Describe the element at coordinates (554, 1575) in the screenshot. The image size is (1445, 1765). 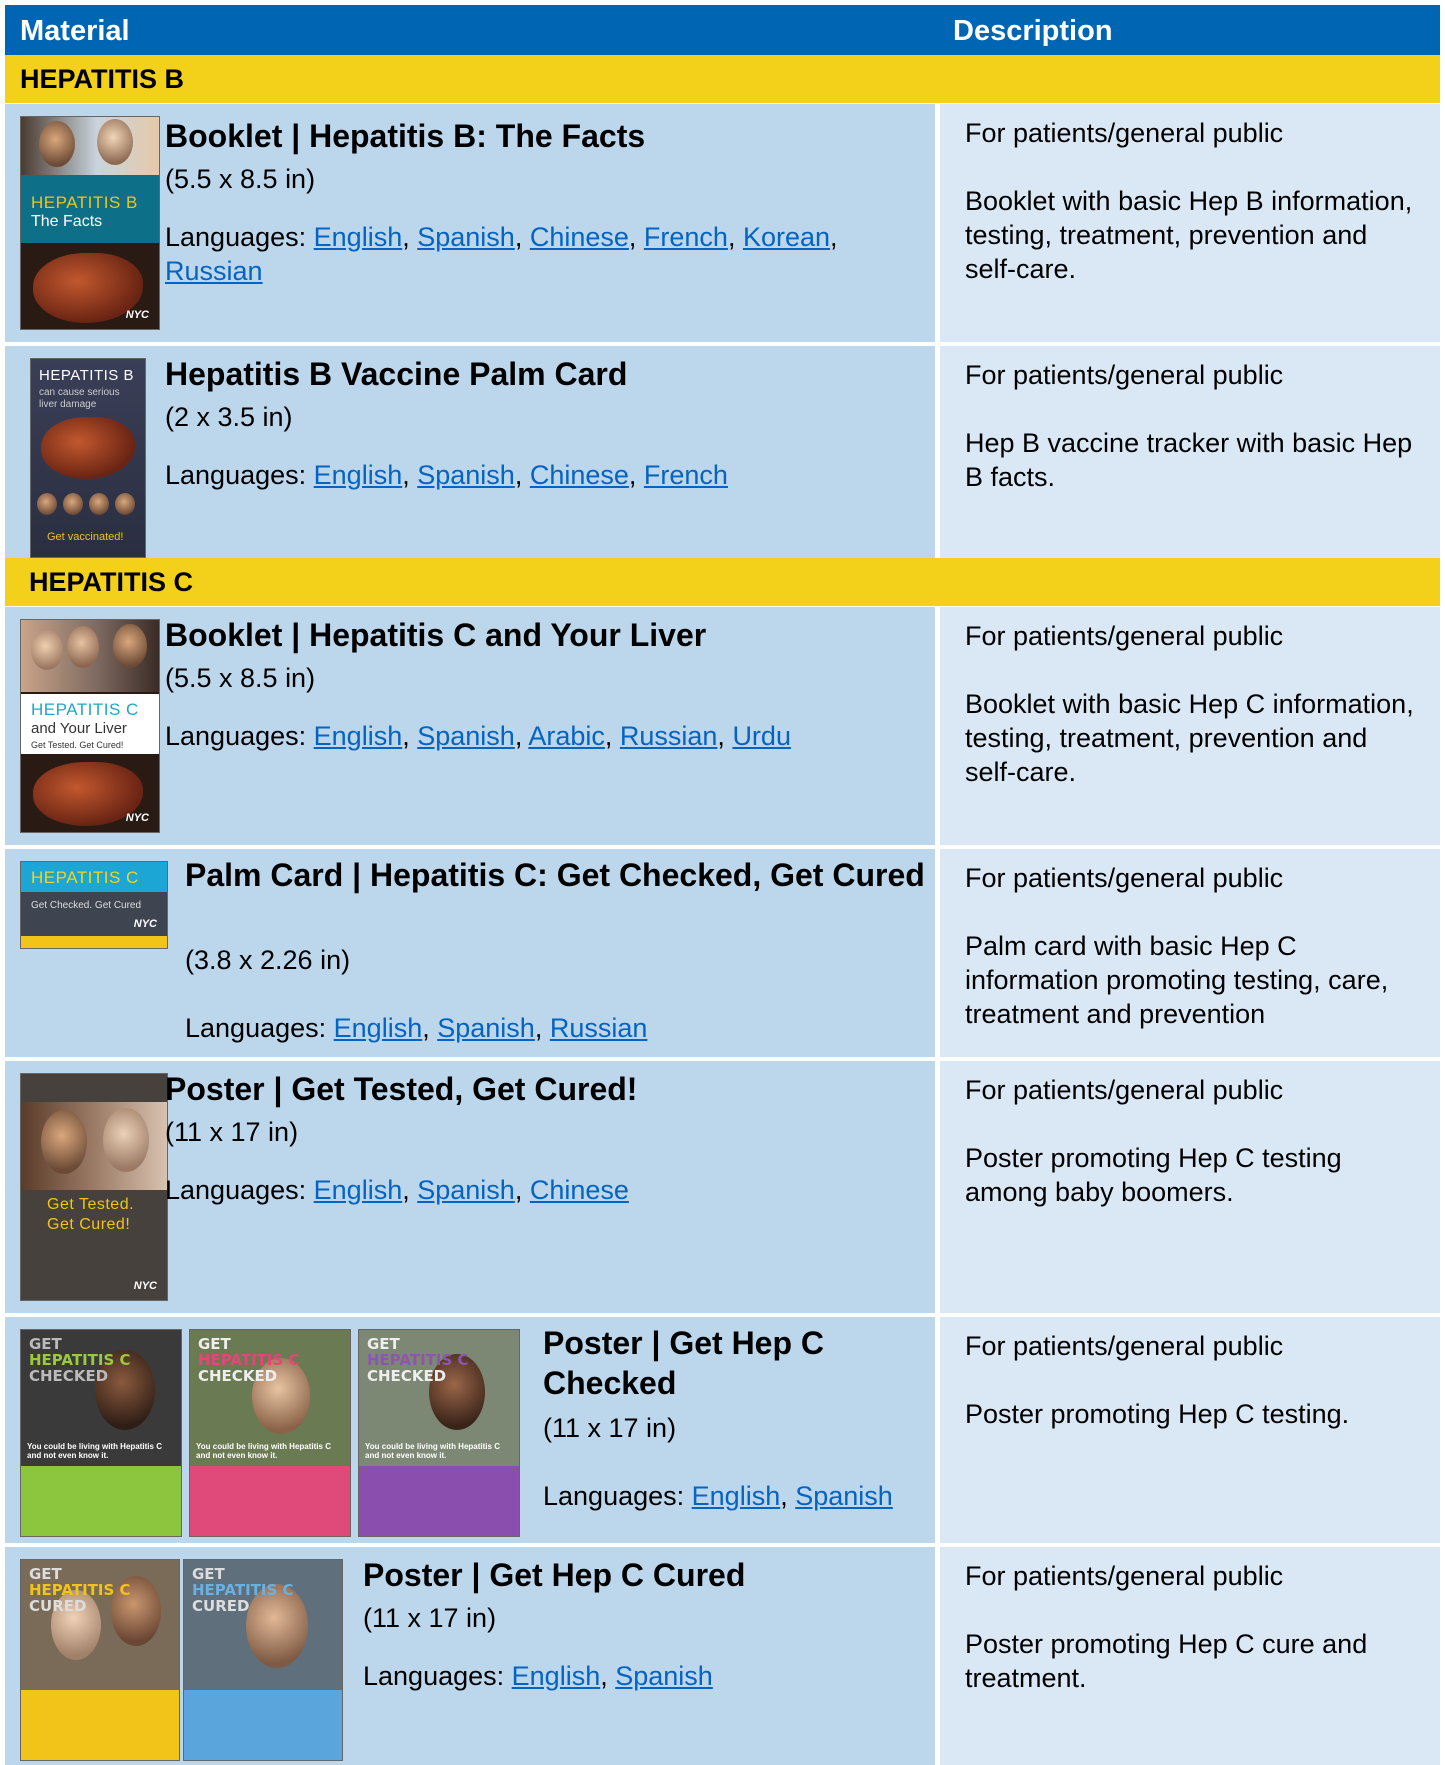
I see `material-title: Poster | Get Hep C Cured` at that location.